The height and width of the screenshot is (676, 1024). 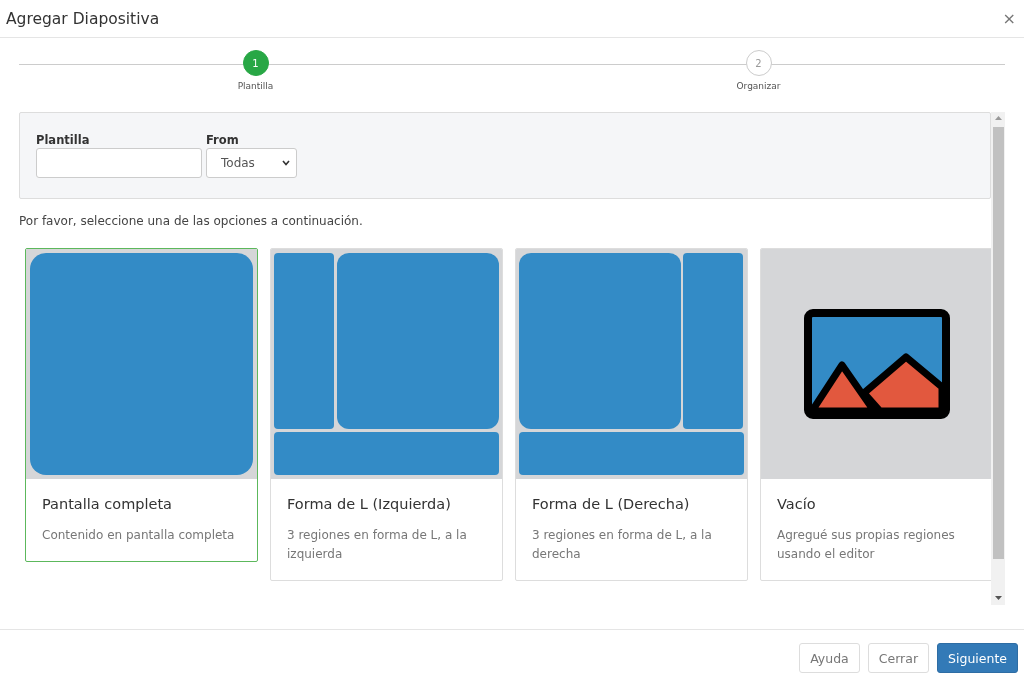 What do you see at coordinates (1009, 18) in the screenshot?
I see `close-button: ×` at bounding box center [1009, 18].